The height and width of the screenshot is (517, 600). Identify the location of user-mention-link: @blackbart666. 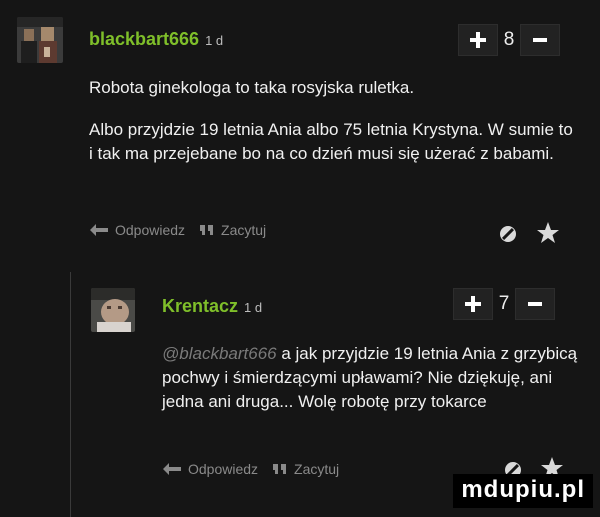
(219, 353).